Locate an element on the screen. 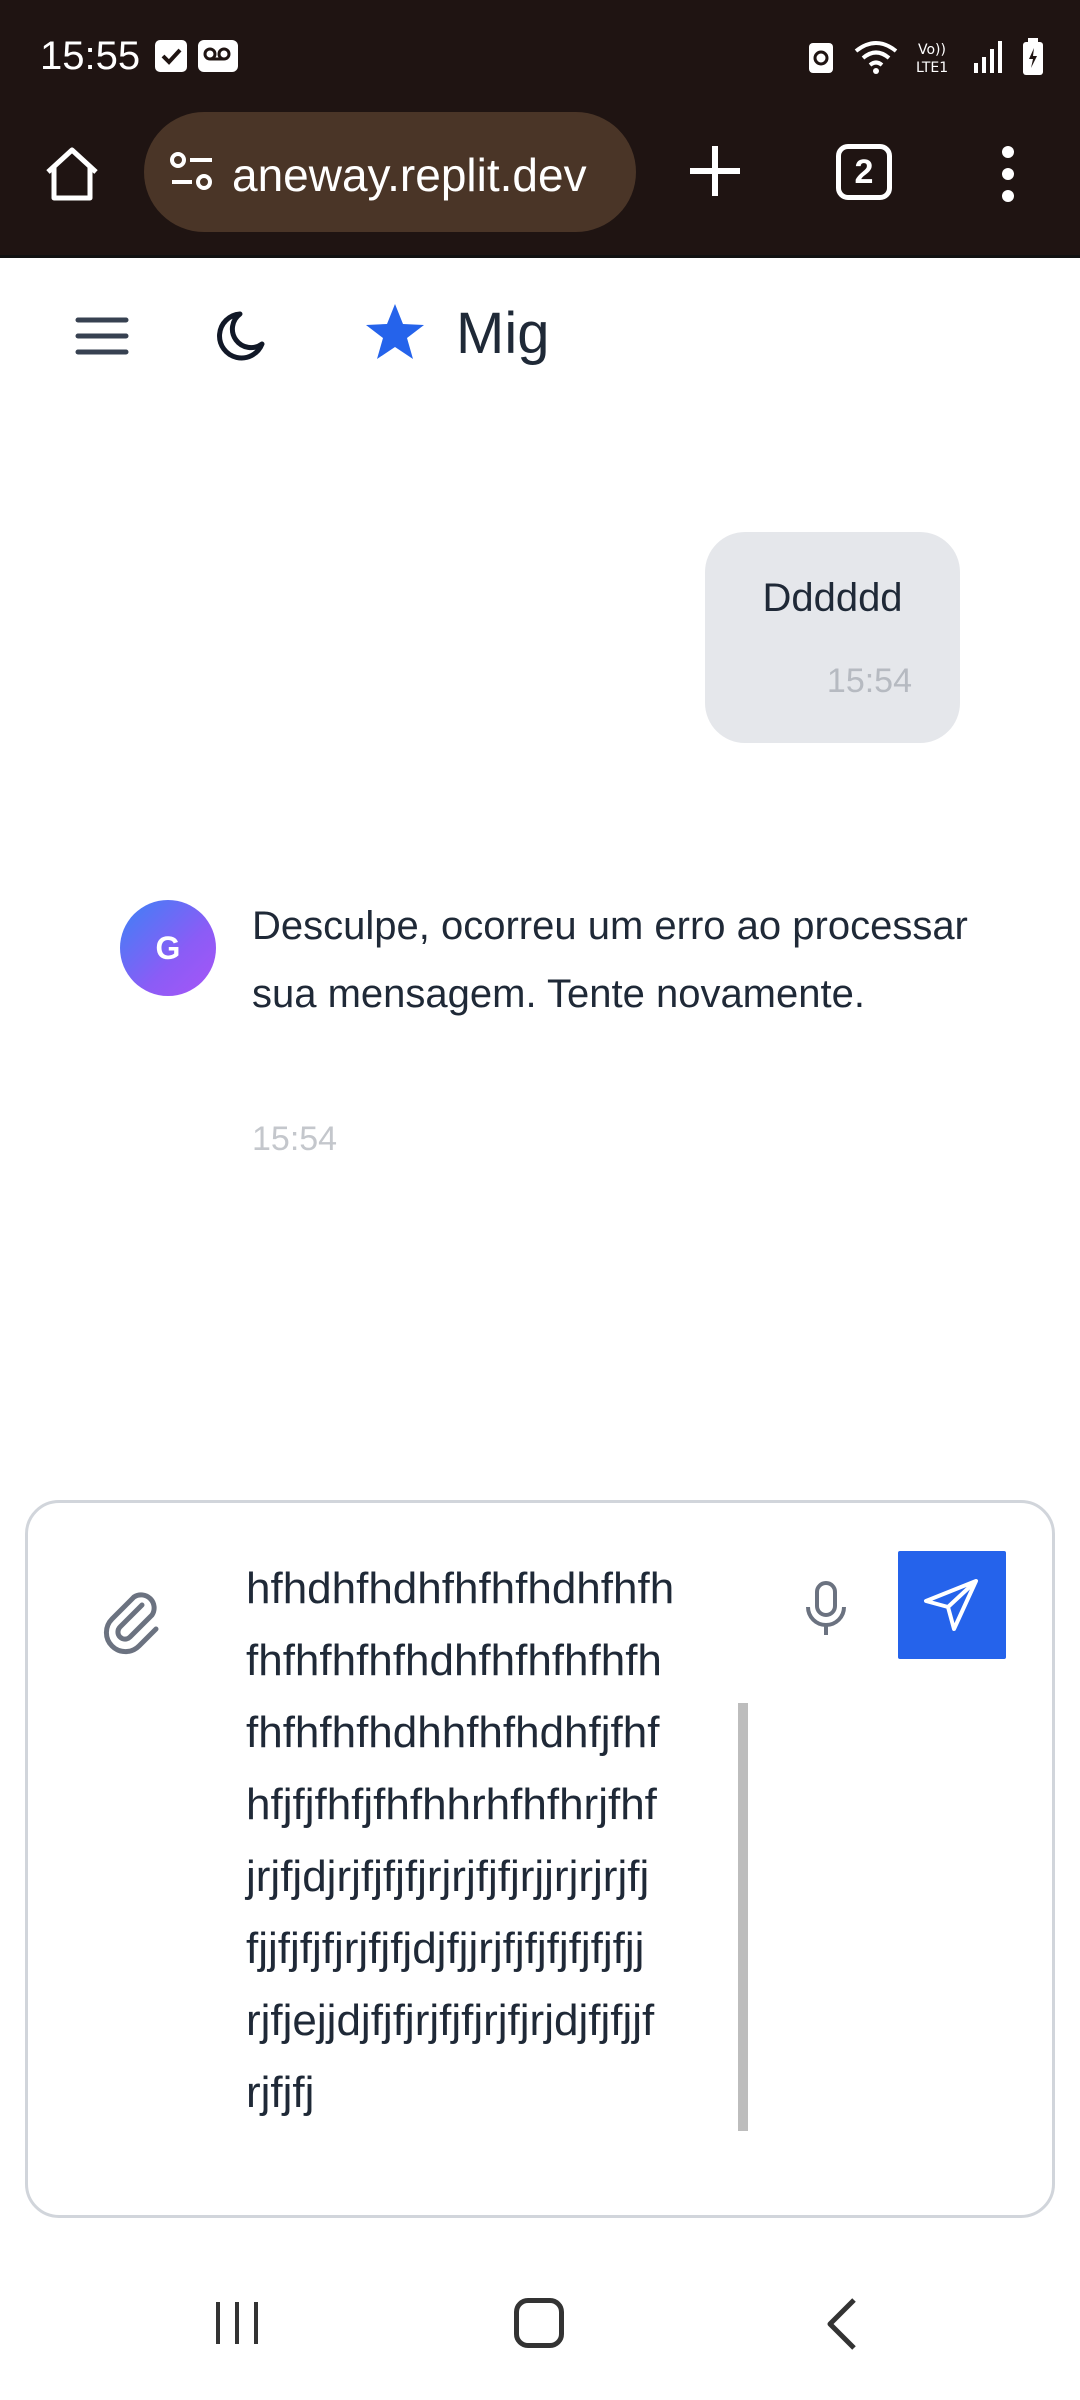 The image size is (1080, 2400). input-line: rjfjejjdjfjfjrjfjfjrjfjrjdjfjfjjf is located at coordinates (450, 2020).